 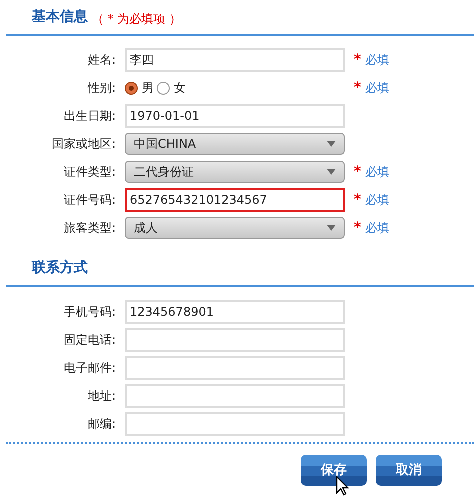 I want to click on button: 取消, so click(x=409, y=470).